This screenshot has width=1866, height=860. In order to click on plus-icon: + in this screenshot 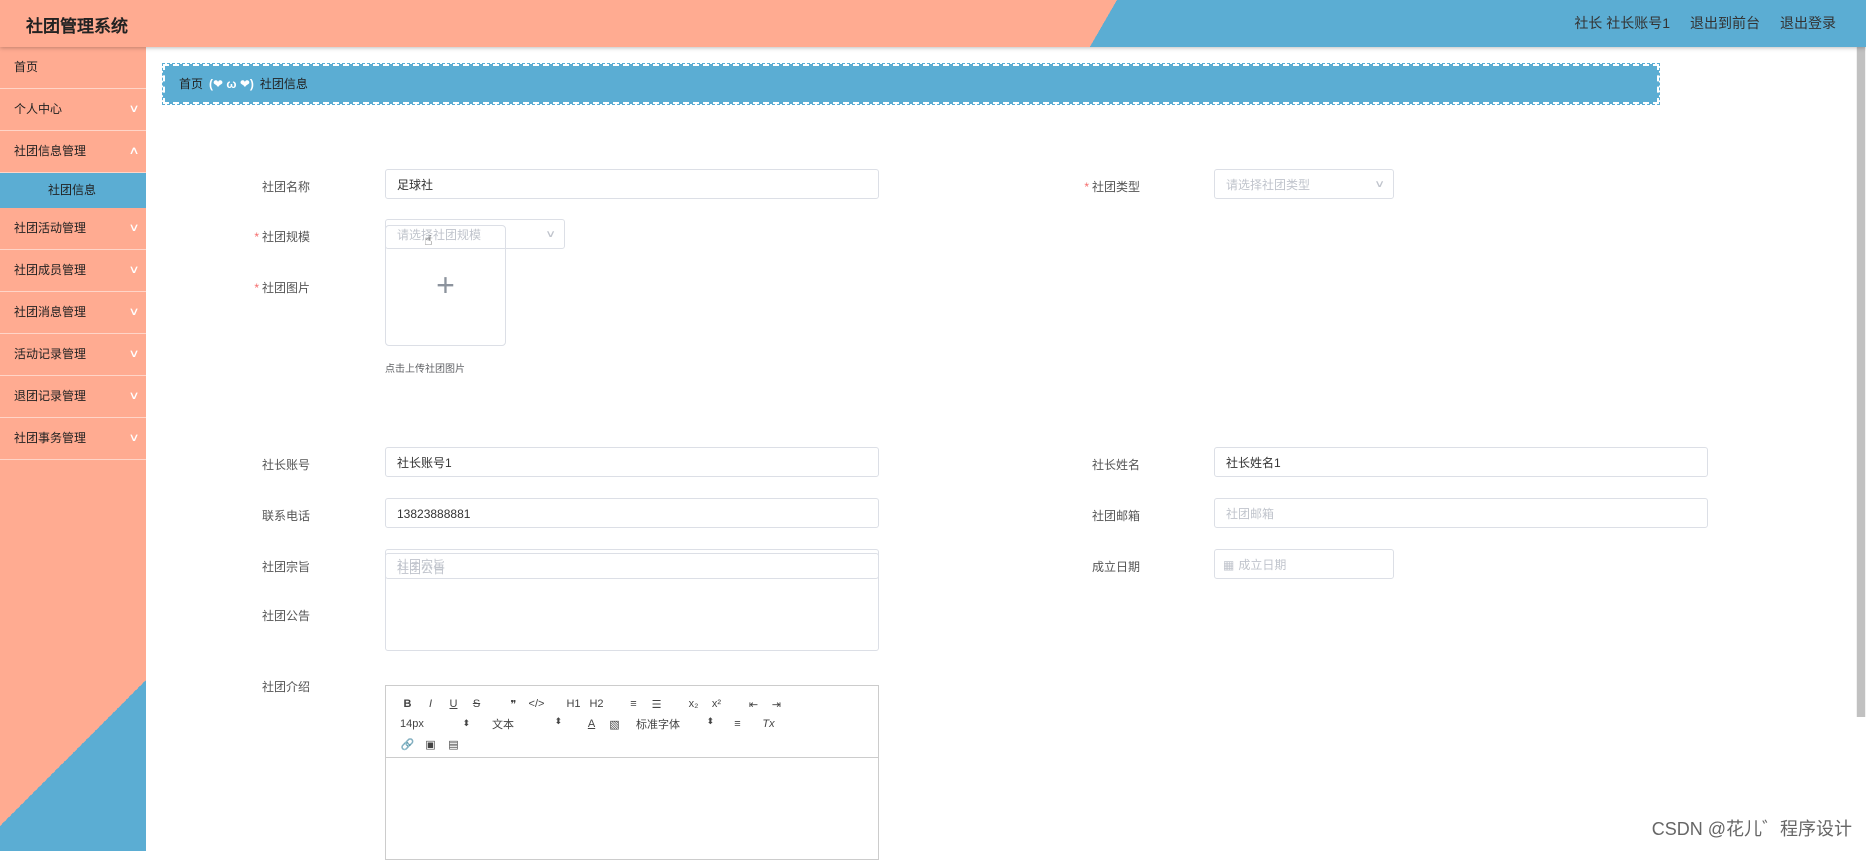, I will do `click(445, 285)`.